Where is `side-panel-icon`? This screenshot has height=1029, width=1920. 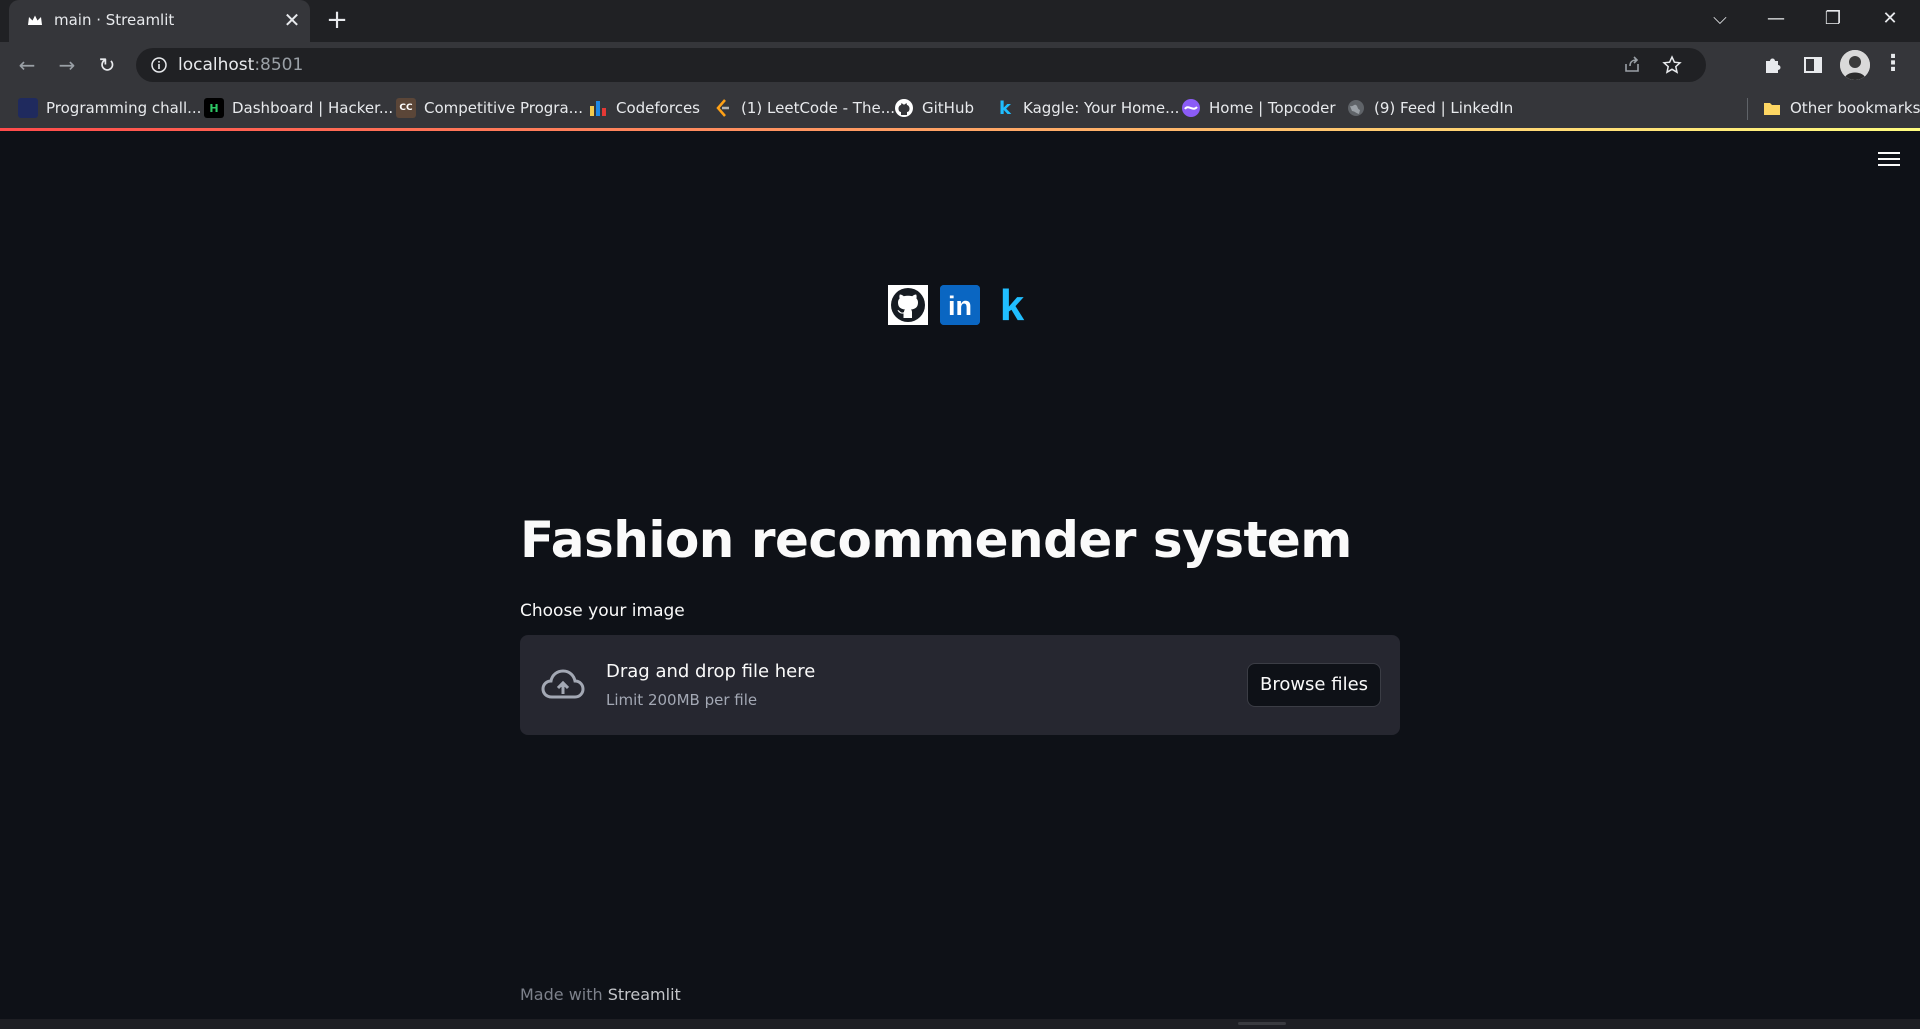
side-panel-icon is located at coordinates (1813, 65).